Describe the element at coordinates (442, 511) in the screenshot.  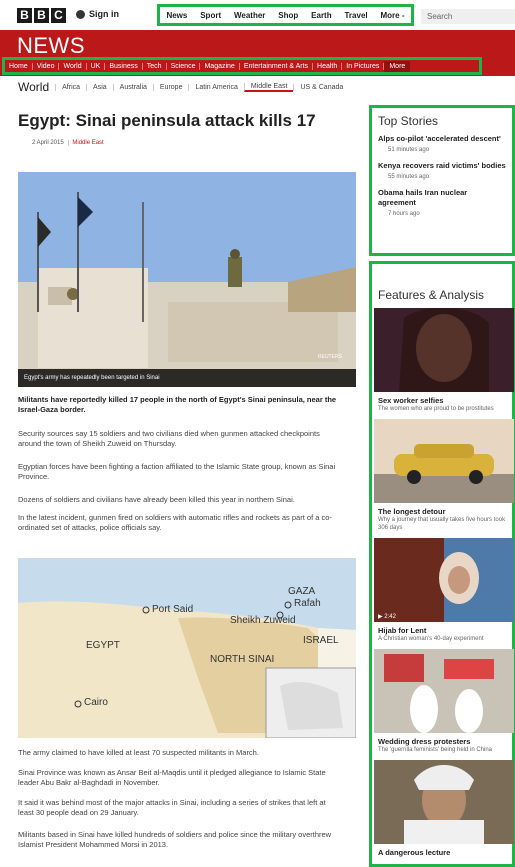
I see `feature-link: The longest detour` at that location.